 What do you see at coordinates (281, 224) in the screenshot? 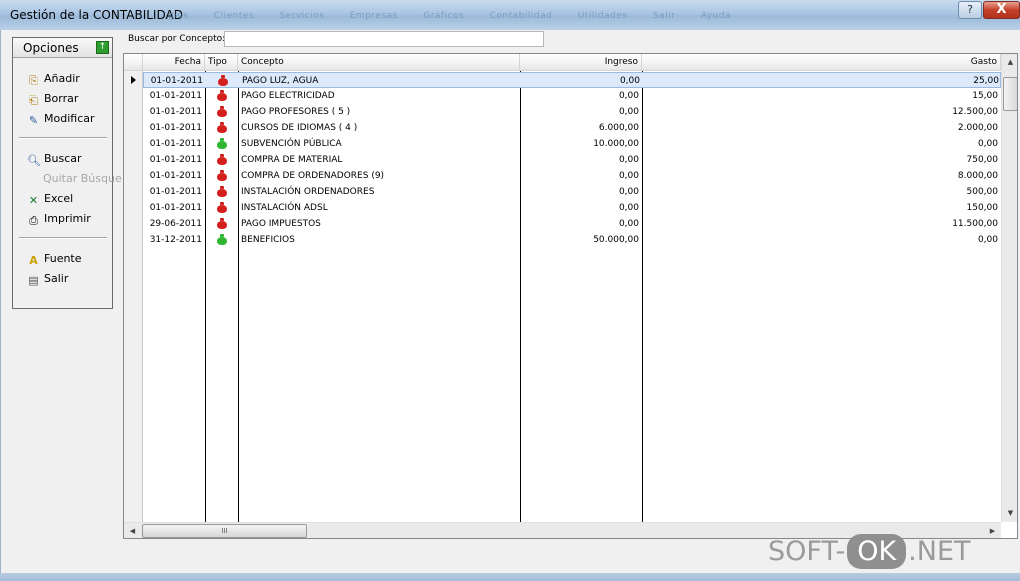
I see `cell-concepto: PAGO IMPUESTOS` at bounding box center [281, 224].